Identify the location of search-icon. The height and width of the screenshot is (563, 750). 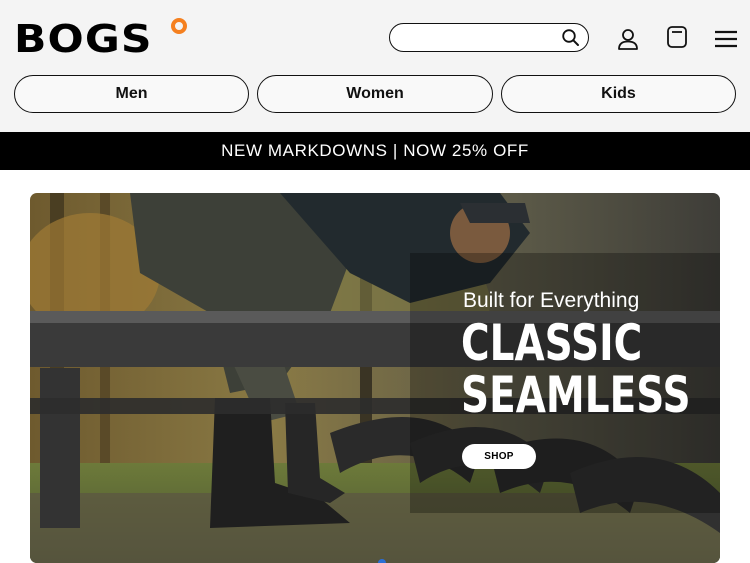
(571, 38).